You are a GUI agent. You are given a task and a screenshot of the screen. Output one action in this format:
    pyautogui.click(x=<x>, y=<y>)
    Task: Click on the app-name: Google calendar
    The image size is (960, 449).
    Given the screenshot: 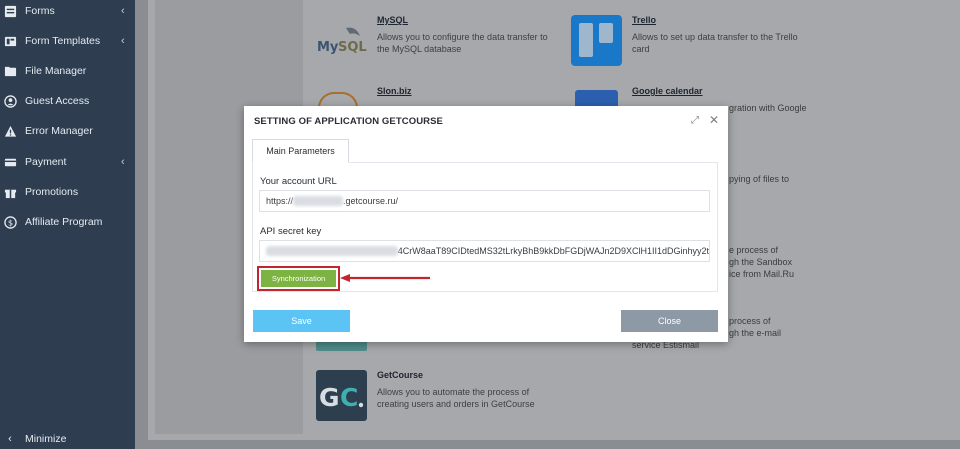 What is the action you would take?
    pyautogui.click(x=722, y=91)
    